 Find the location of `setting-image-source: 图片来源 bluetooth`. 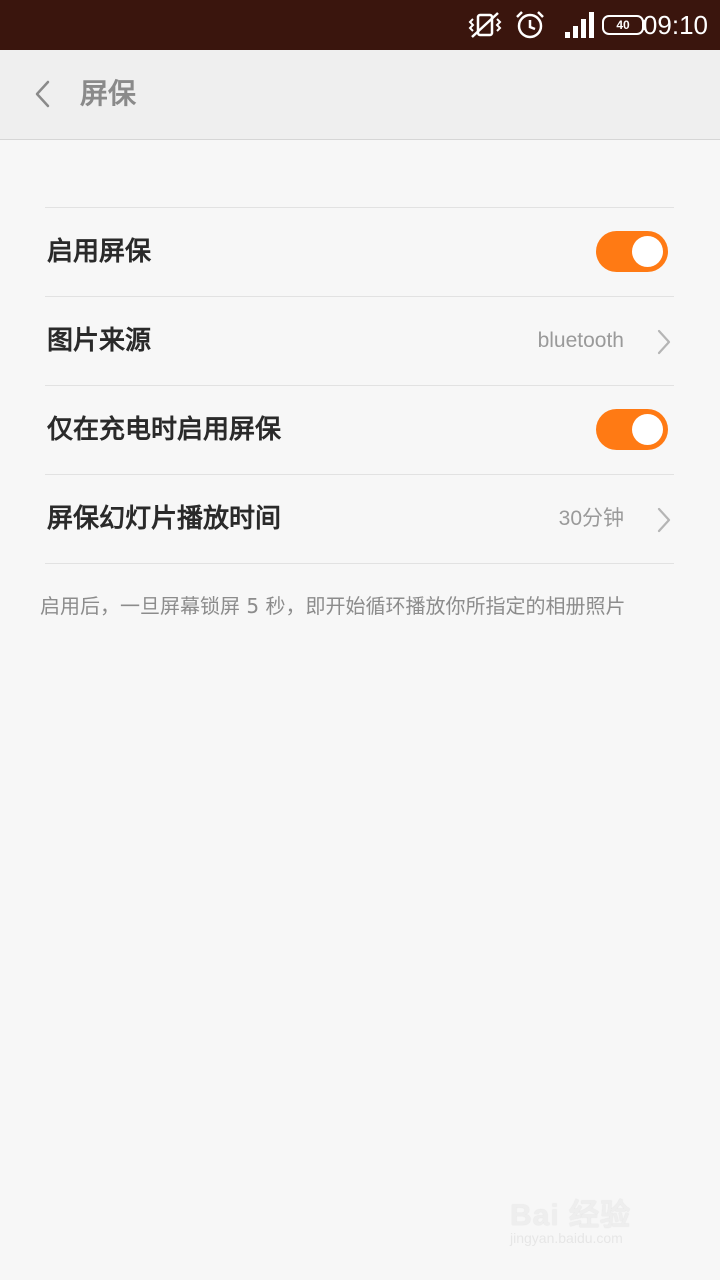

setting-image-source: 图片来源 bluetooth is located at coordinates (359, 341).